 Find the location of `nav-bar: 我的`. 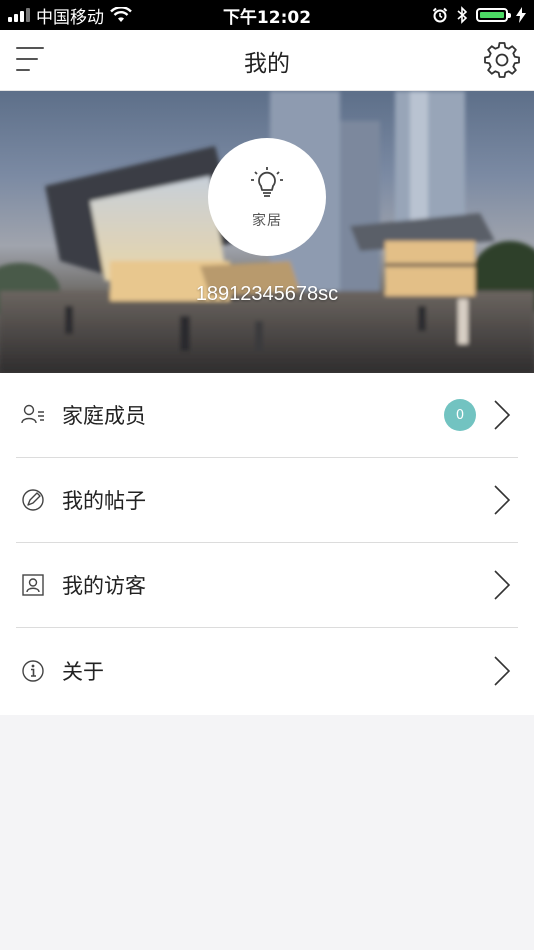

nav-bar: 我的 is located at coordinates (267, 60).